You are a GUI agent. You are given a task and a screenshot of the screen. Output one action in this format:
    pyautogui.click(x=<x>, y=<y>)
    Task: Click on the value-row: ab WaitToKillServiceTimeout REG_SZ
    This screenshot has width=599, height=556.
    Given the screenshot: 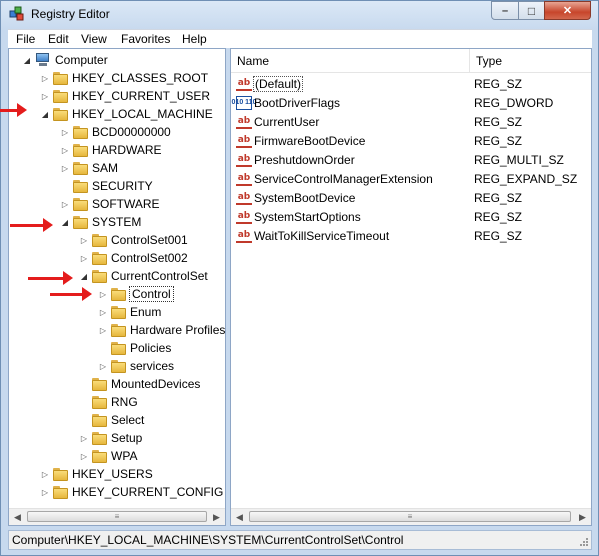 What is the action you would take?
    pyautogui.click(x=411, y=235)
    